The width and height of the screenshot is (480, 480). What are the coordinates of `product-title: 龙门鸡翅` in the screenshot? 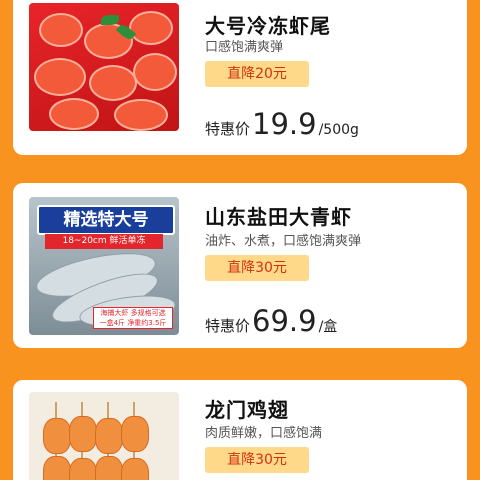 It's located at (247, 408).